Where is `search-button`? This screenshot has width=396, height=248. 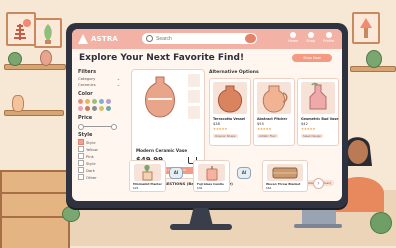 search-button is located at coordinates (250, 38).